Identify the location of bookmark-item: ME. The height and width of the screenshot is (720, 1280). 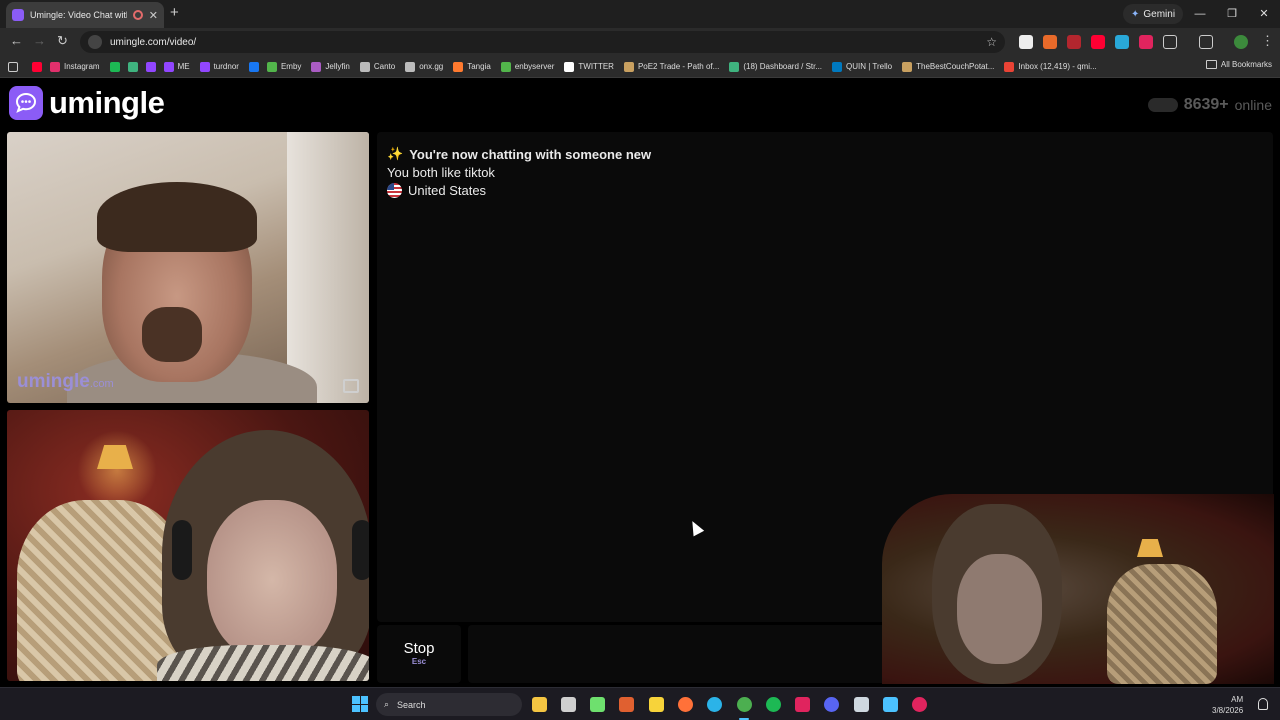
(176, 66).